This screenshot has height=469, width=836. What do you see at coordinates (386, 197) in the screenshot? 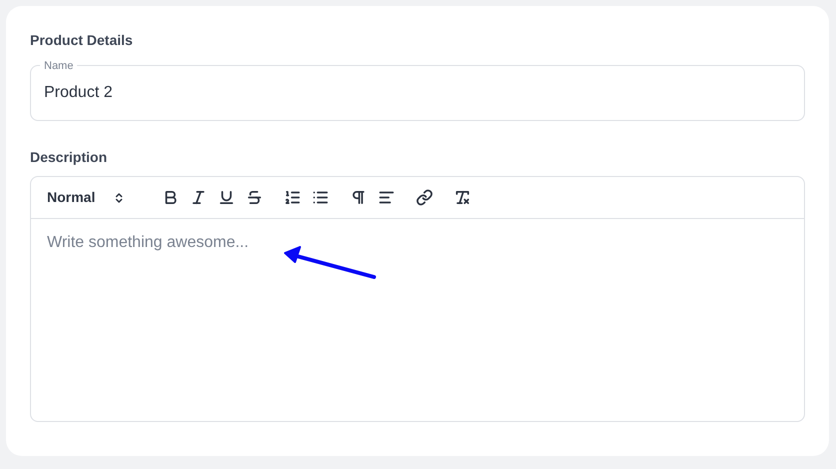
I see `align-left-icon` at bounding box center [386, 197].